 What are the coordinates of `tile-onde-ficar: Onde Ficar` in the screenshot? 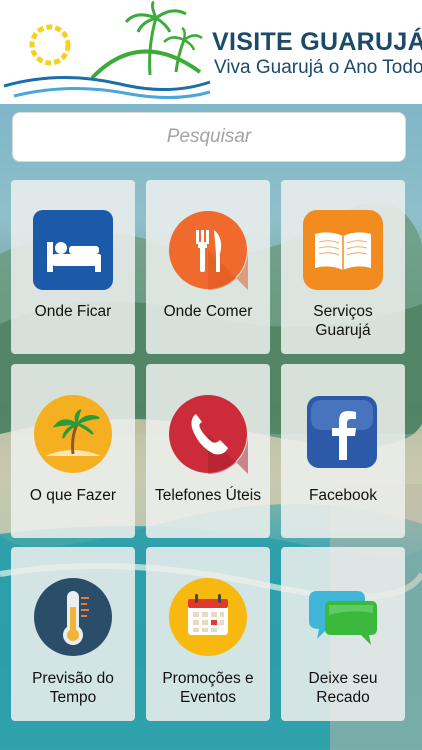 It's located at (73, 267).